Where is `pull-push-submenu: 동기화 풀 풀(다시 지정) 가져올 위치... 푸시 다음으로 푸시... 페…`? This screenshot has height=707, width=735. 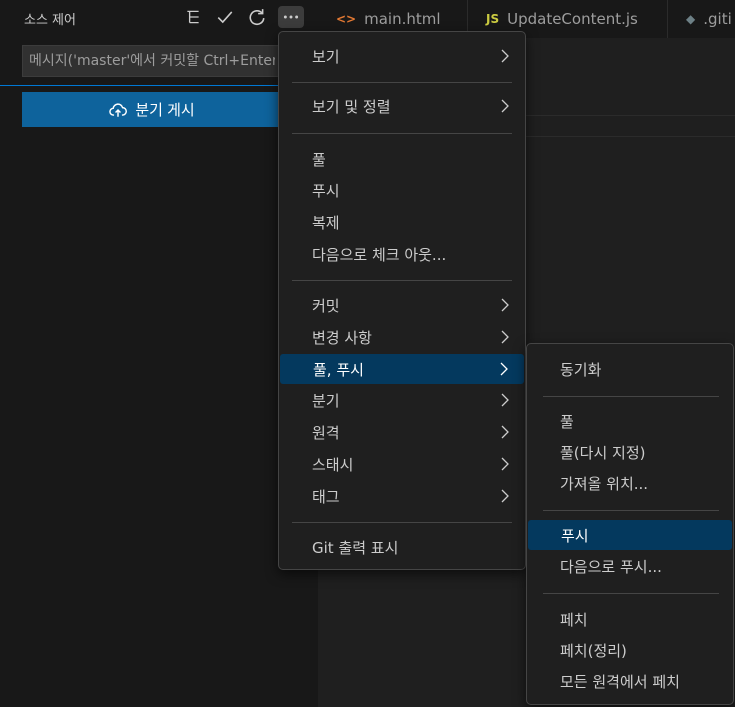
pull-push-submenu: 동기화 풀 풀(다시 지정) 가져올 위치... 푸시 다음으로 푸시... 페… is located at coordinates (630, 524).